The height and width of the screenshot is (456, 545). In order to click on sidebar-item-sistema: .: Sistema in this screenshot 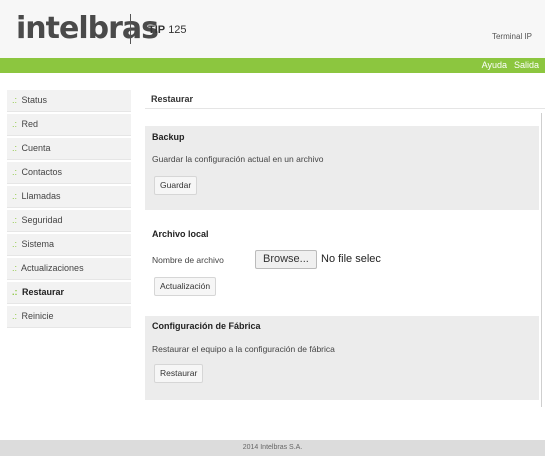, I will do `click(69, 245)`.